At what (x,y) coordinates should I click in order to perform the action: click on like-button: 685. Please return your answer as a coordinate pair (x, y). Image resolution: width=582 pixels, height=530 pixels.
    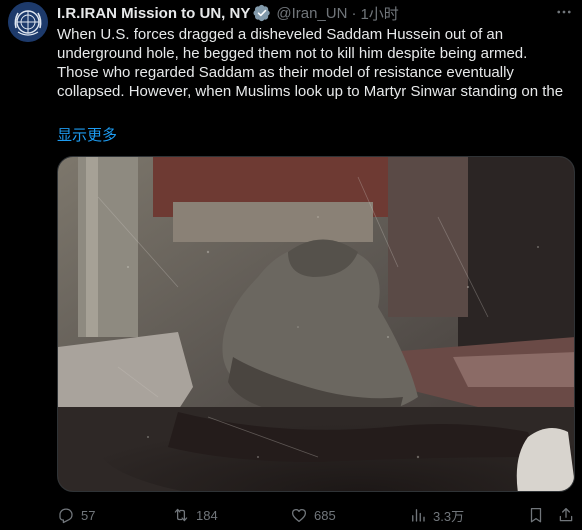
    Looking at the image, I should click on (313, 515).